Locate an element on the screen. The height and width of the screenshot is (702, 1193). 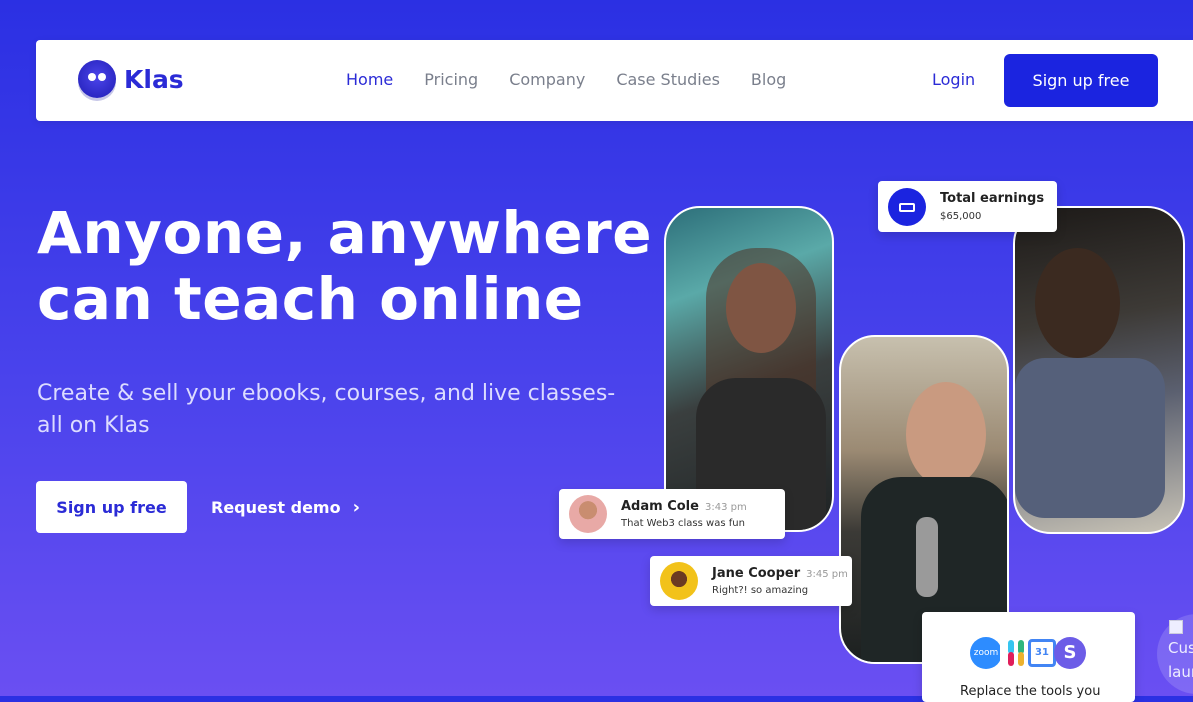
hero-signup-button: Sign up free is located at coordinates (111, 507).